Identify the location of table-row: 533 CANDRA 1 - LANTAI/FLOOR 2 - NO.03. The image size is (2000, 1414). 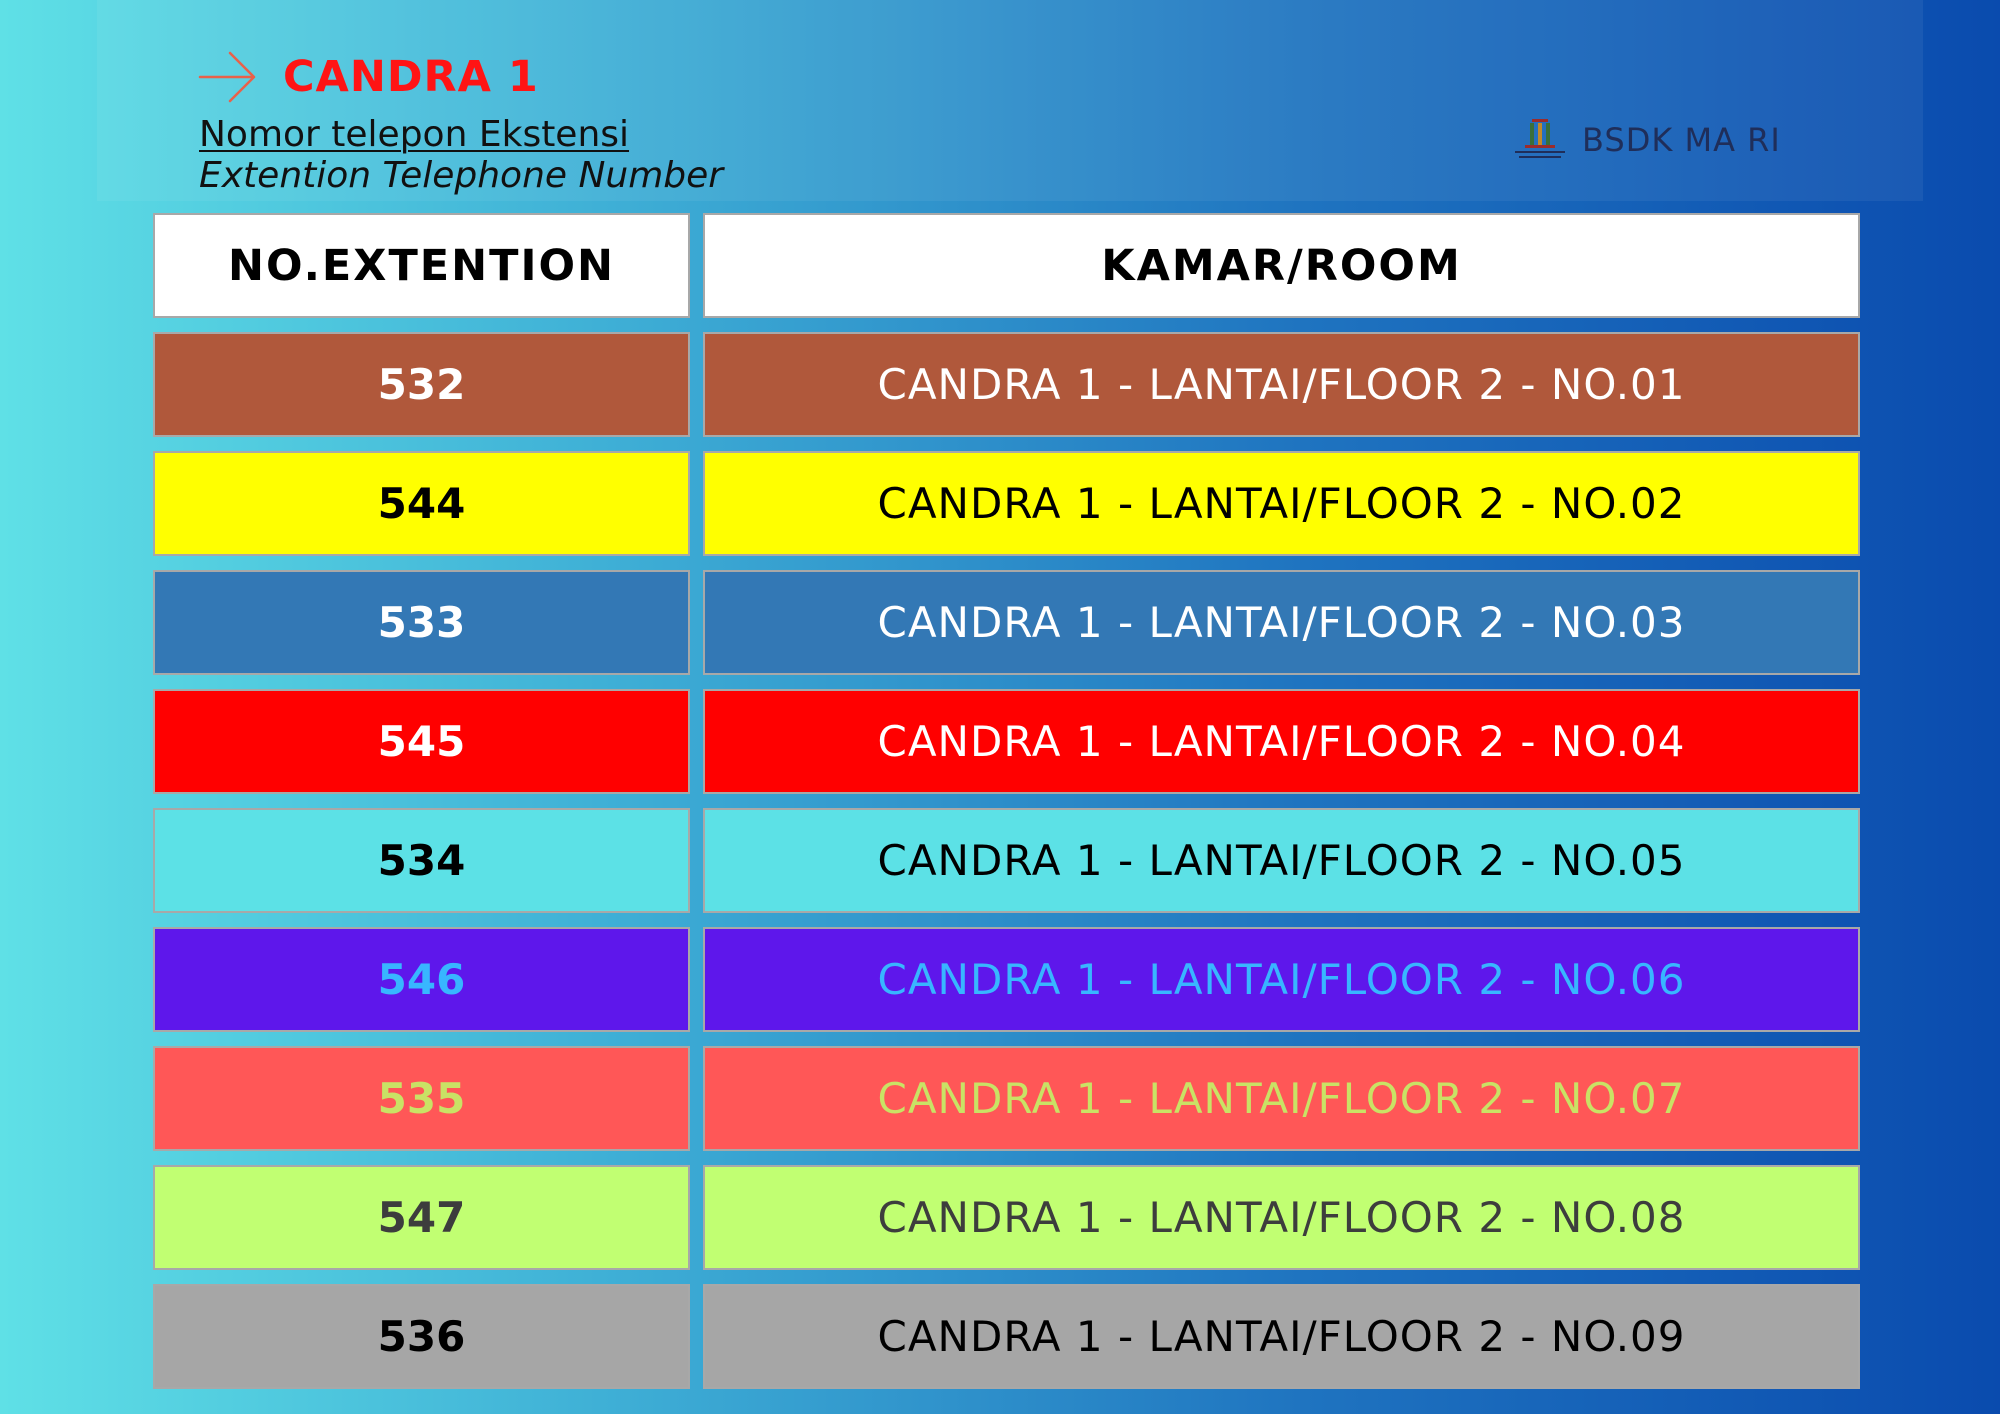
(1006, 622).